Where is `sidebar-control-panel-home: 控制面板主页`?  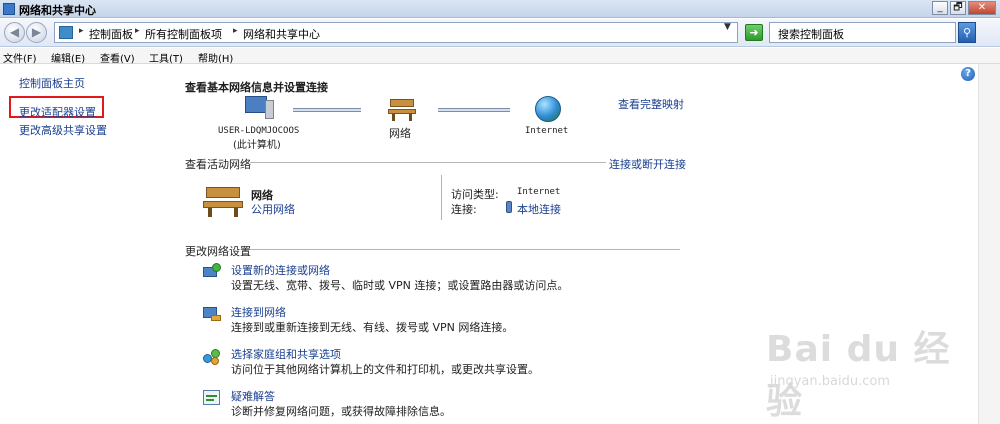
sidebar-control-panel-home: 控制面板主页 is located at coordinates (52, 83).